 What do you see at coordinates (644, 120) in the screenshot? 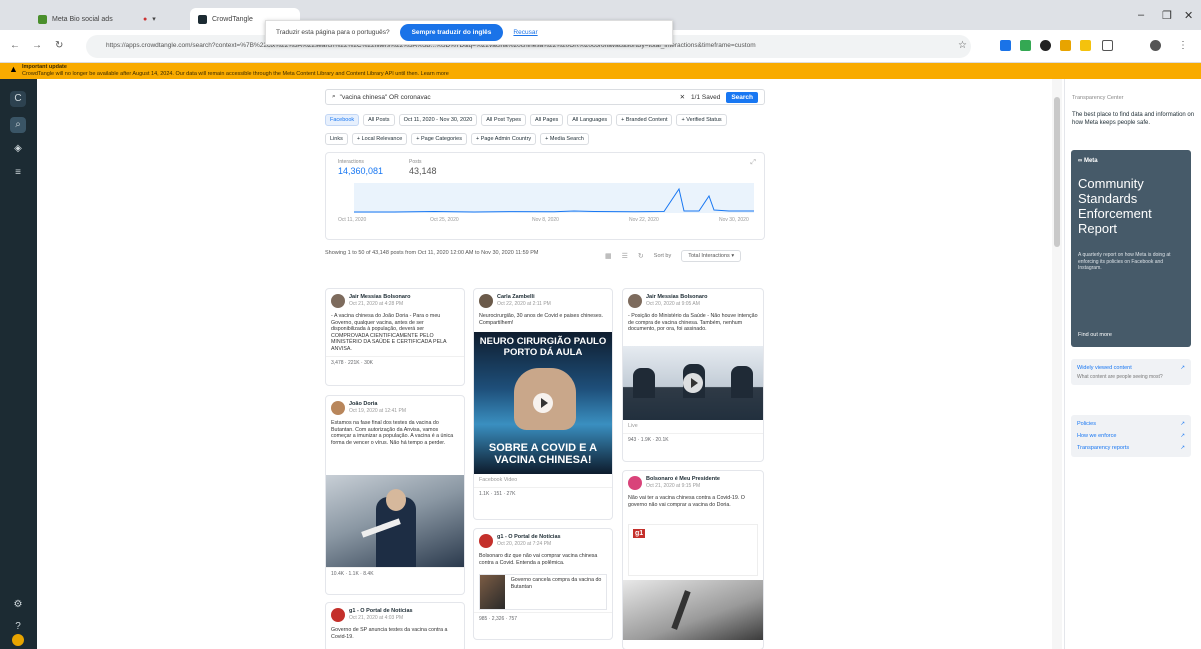
I see `filter-chip: + Branded Content` at bounding box center [644, 120].